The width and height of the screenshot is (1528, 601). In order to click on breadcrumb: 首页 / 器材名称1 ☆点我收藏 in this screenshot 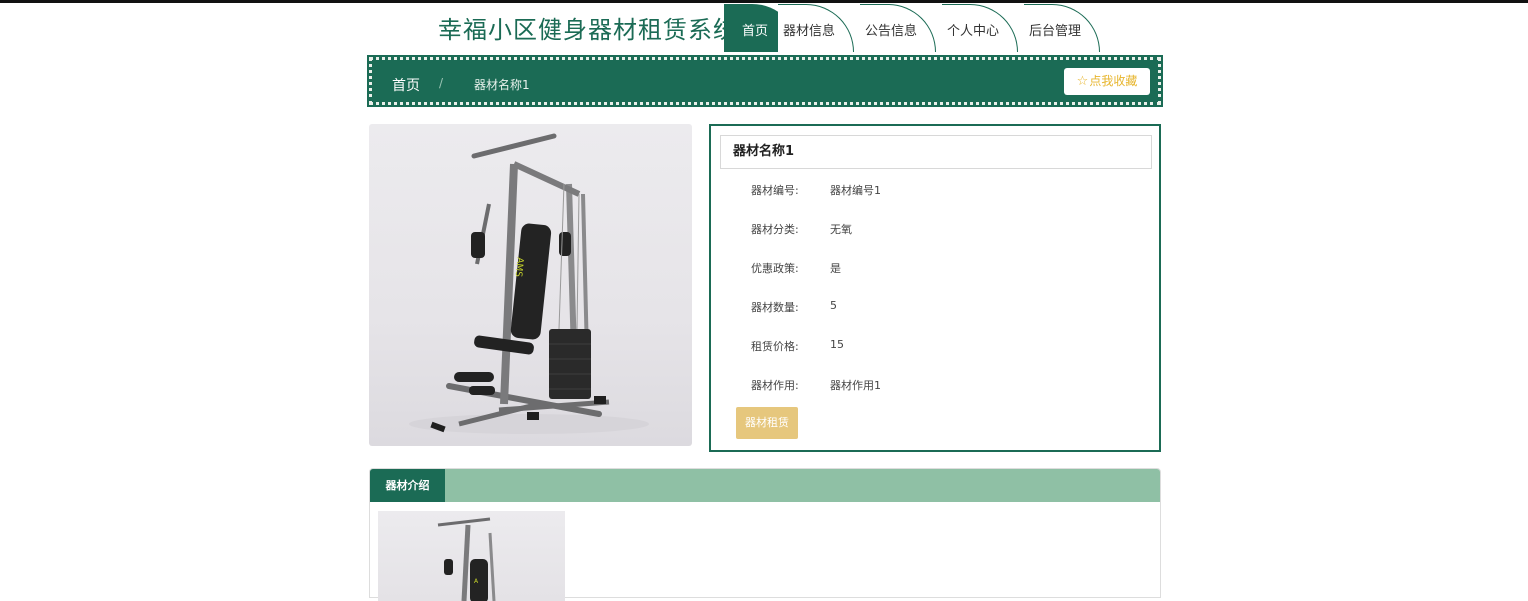, I will do `click(765, 81)`.